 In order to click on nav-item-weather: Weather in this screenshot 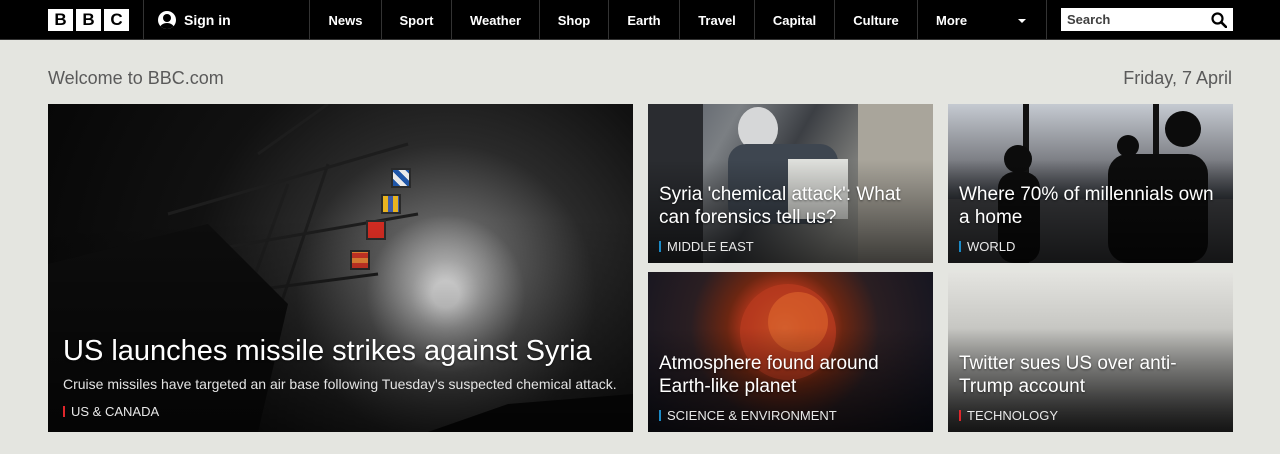, I will do `click(495, 20)`.